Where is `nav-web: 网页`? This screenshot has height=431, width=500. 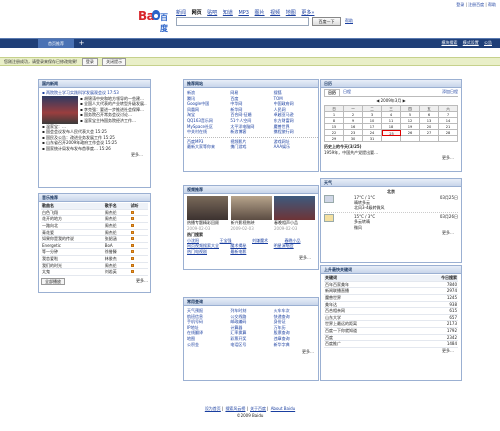
nav-web: 网页 is located at coordinates (197, 13).